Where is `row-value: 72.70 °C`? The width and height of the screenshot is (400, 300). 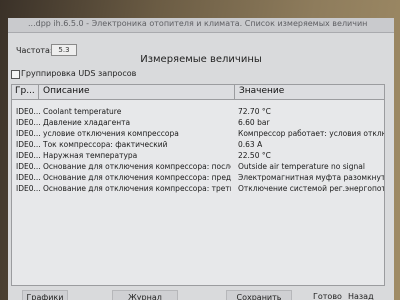 row-value: 72.70 °C is located at coordinates (254, 111).